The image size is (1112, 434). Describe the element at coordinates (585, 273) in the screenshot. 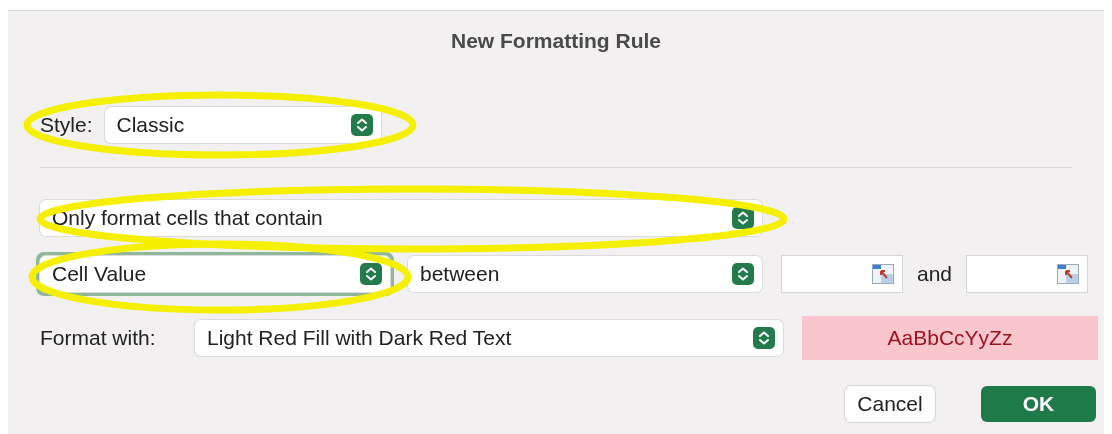

I see `operator-select: between` at that location.